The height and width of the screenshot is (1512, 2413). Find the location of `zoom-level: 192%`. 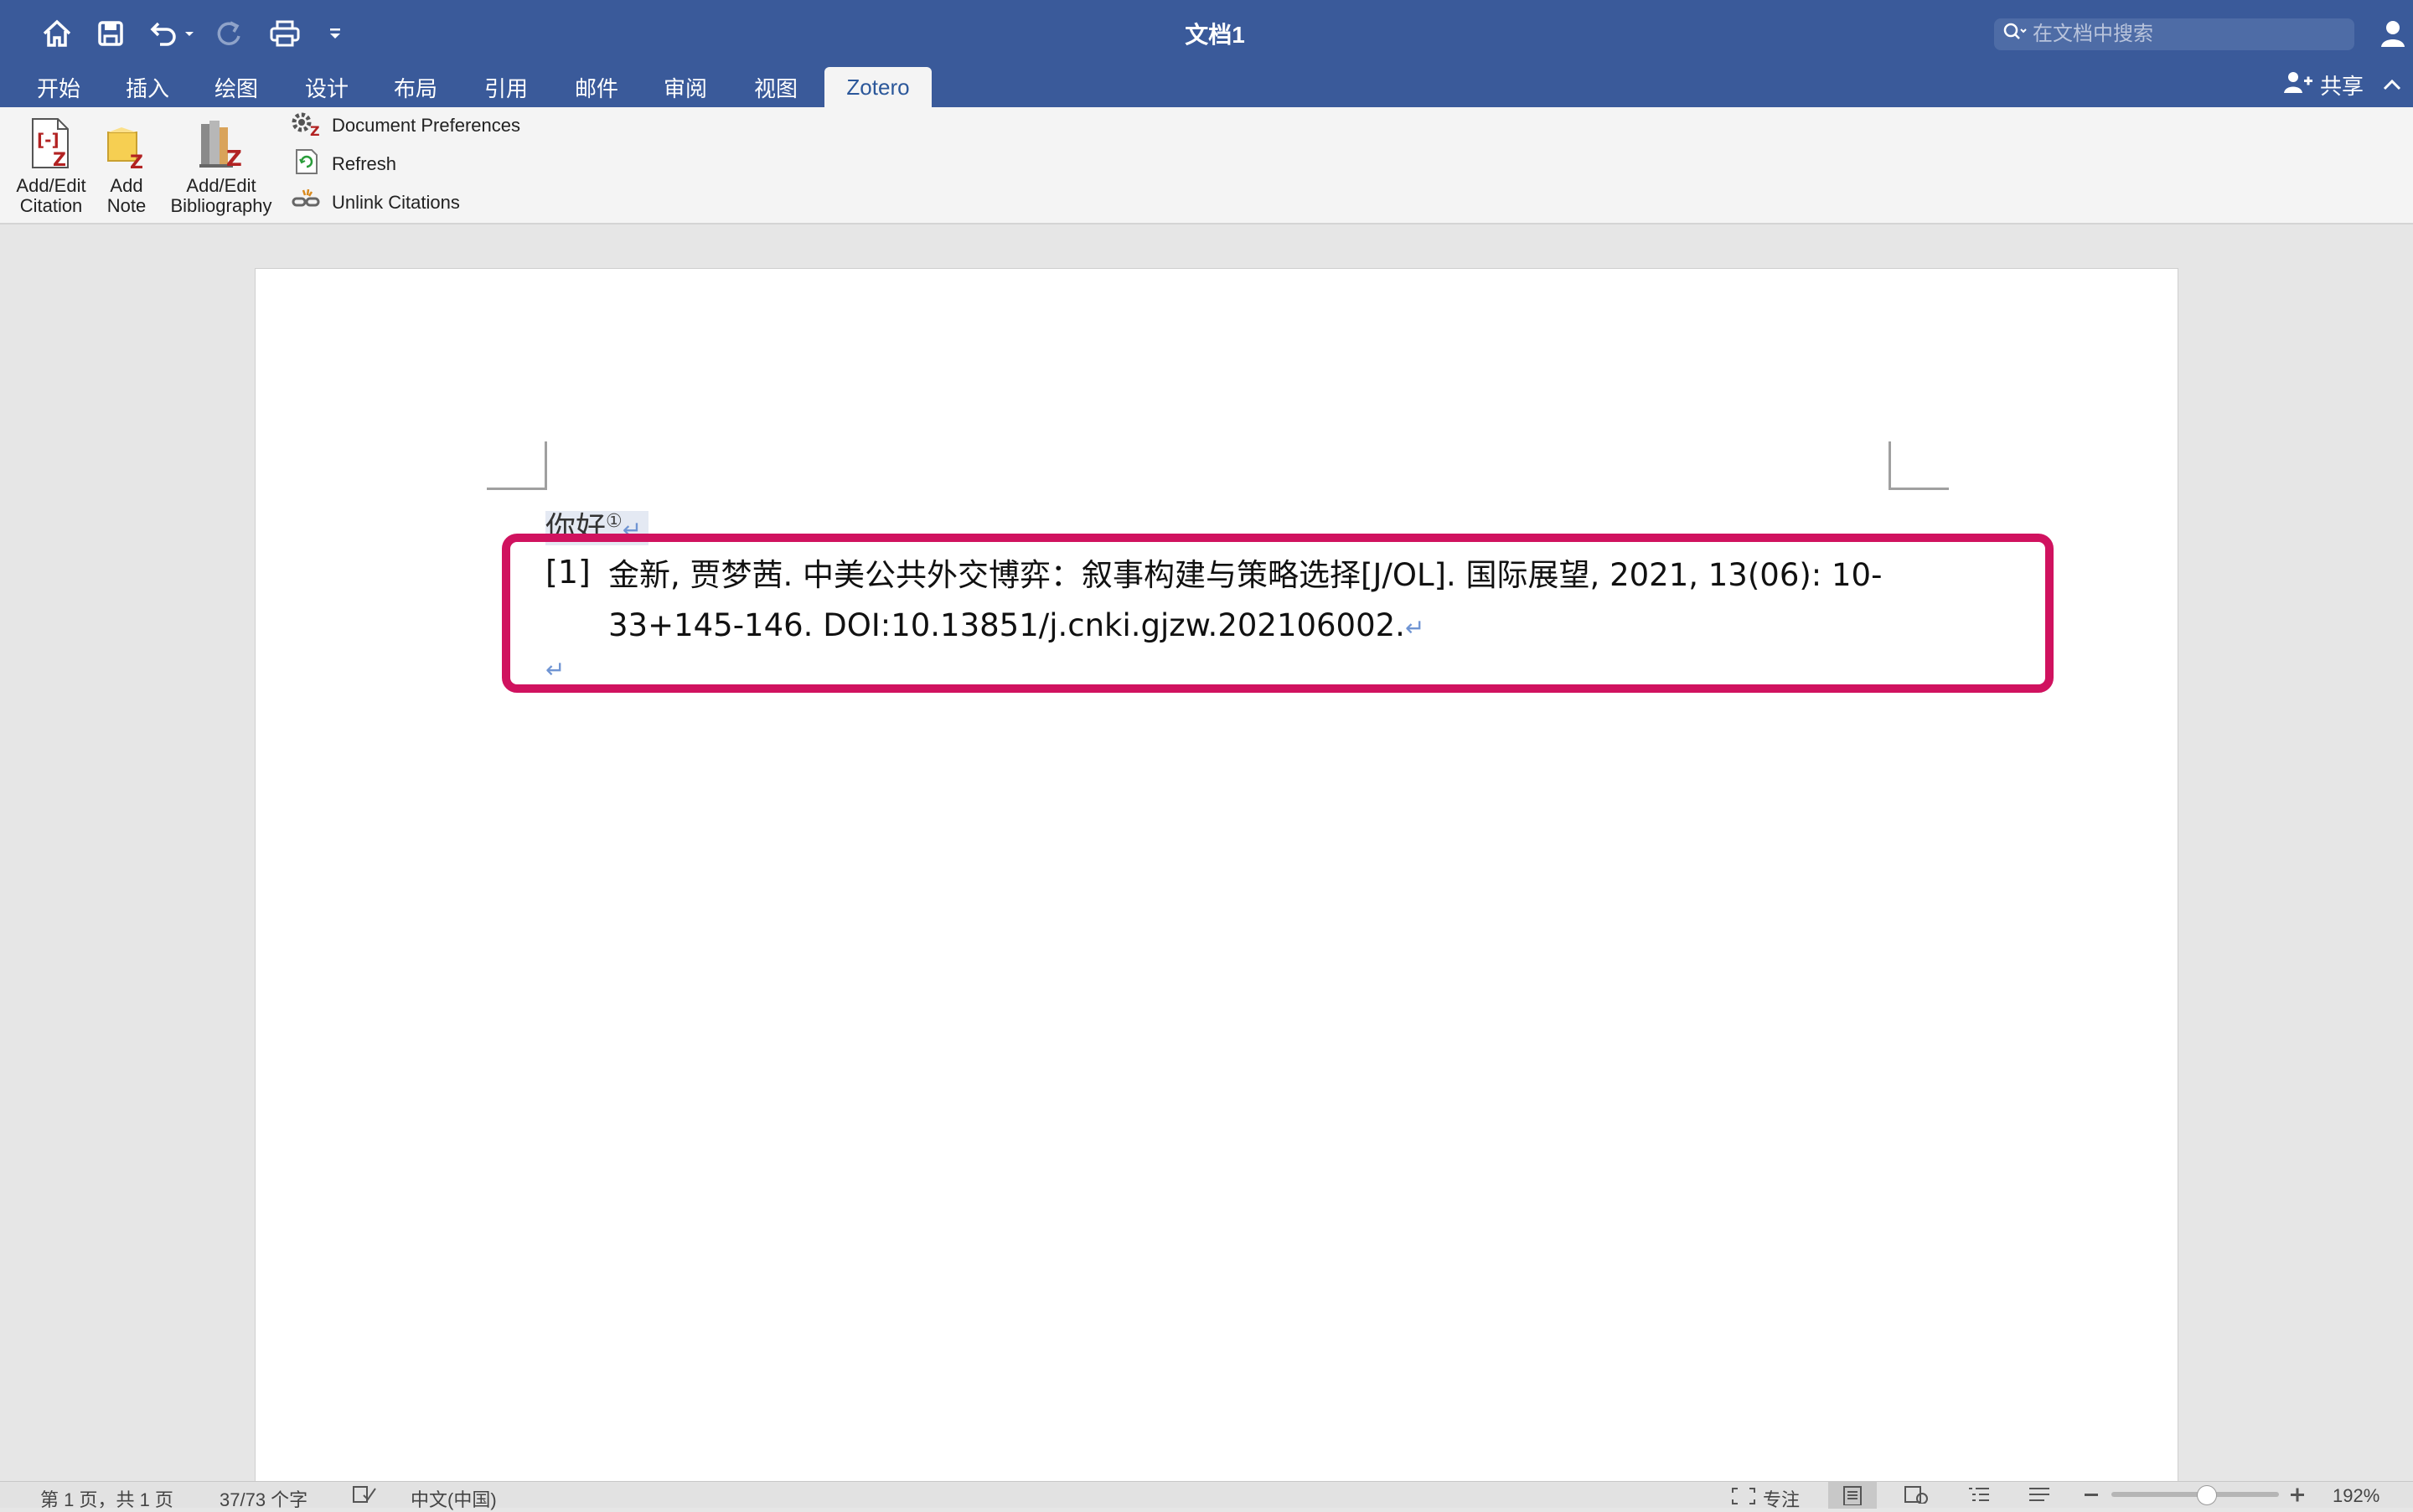

zoom-level: 192% is located at coordinates (2356, 1496).